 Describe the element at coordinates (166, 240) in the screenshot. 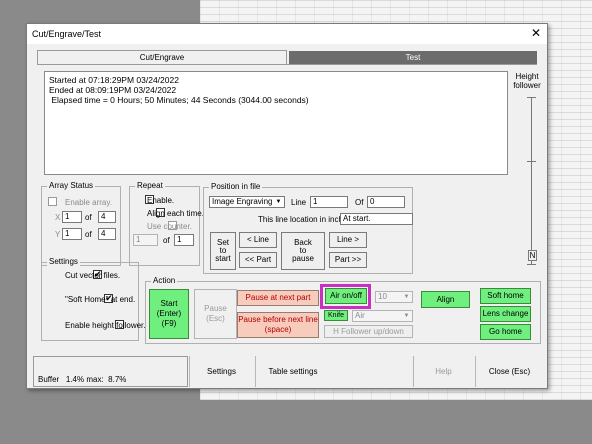

I see `counter-of-label: of` at that location.